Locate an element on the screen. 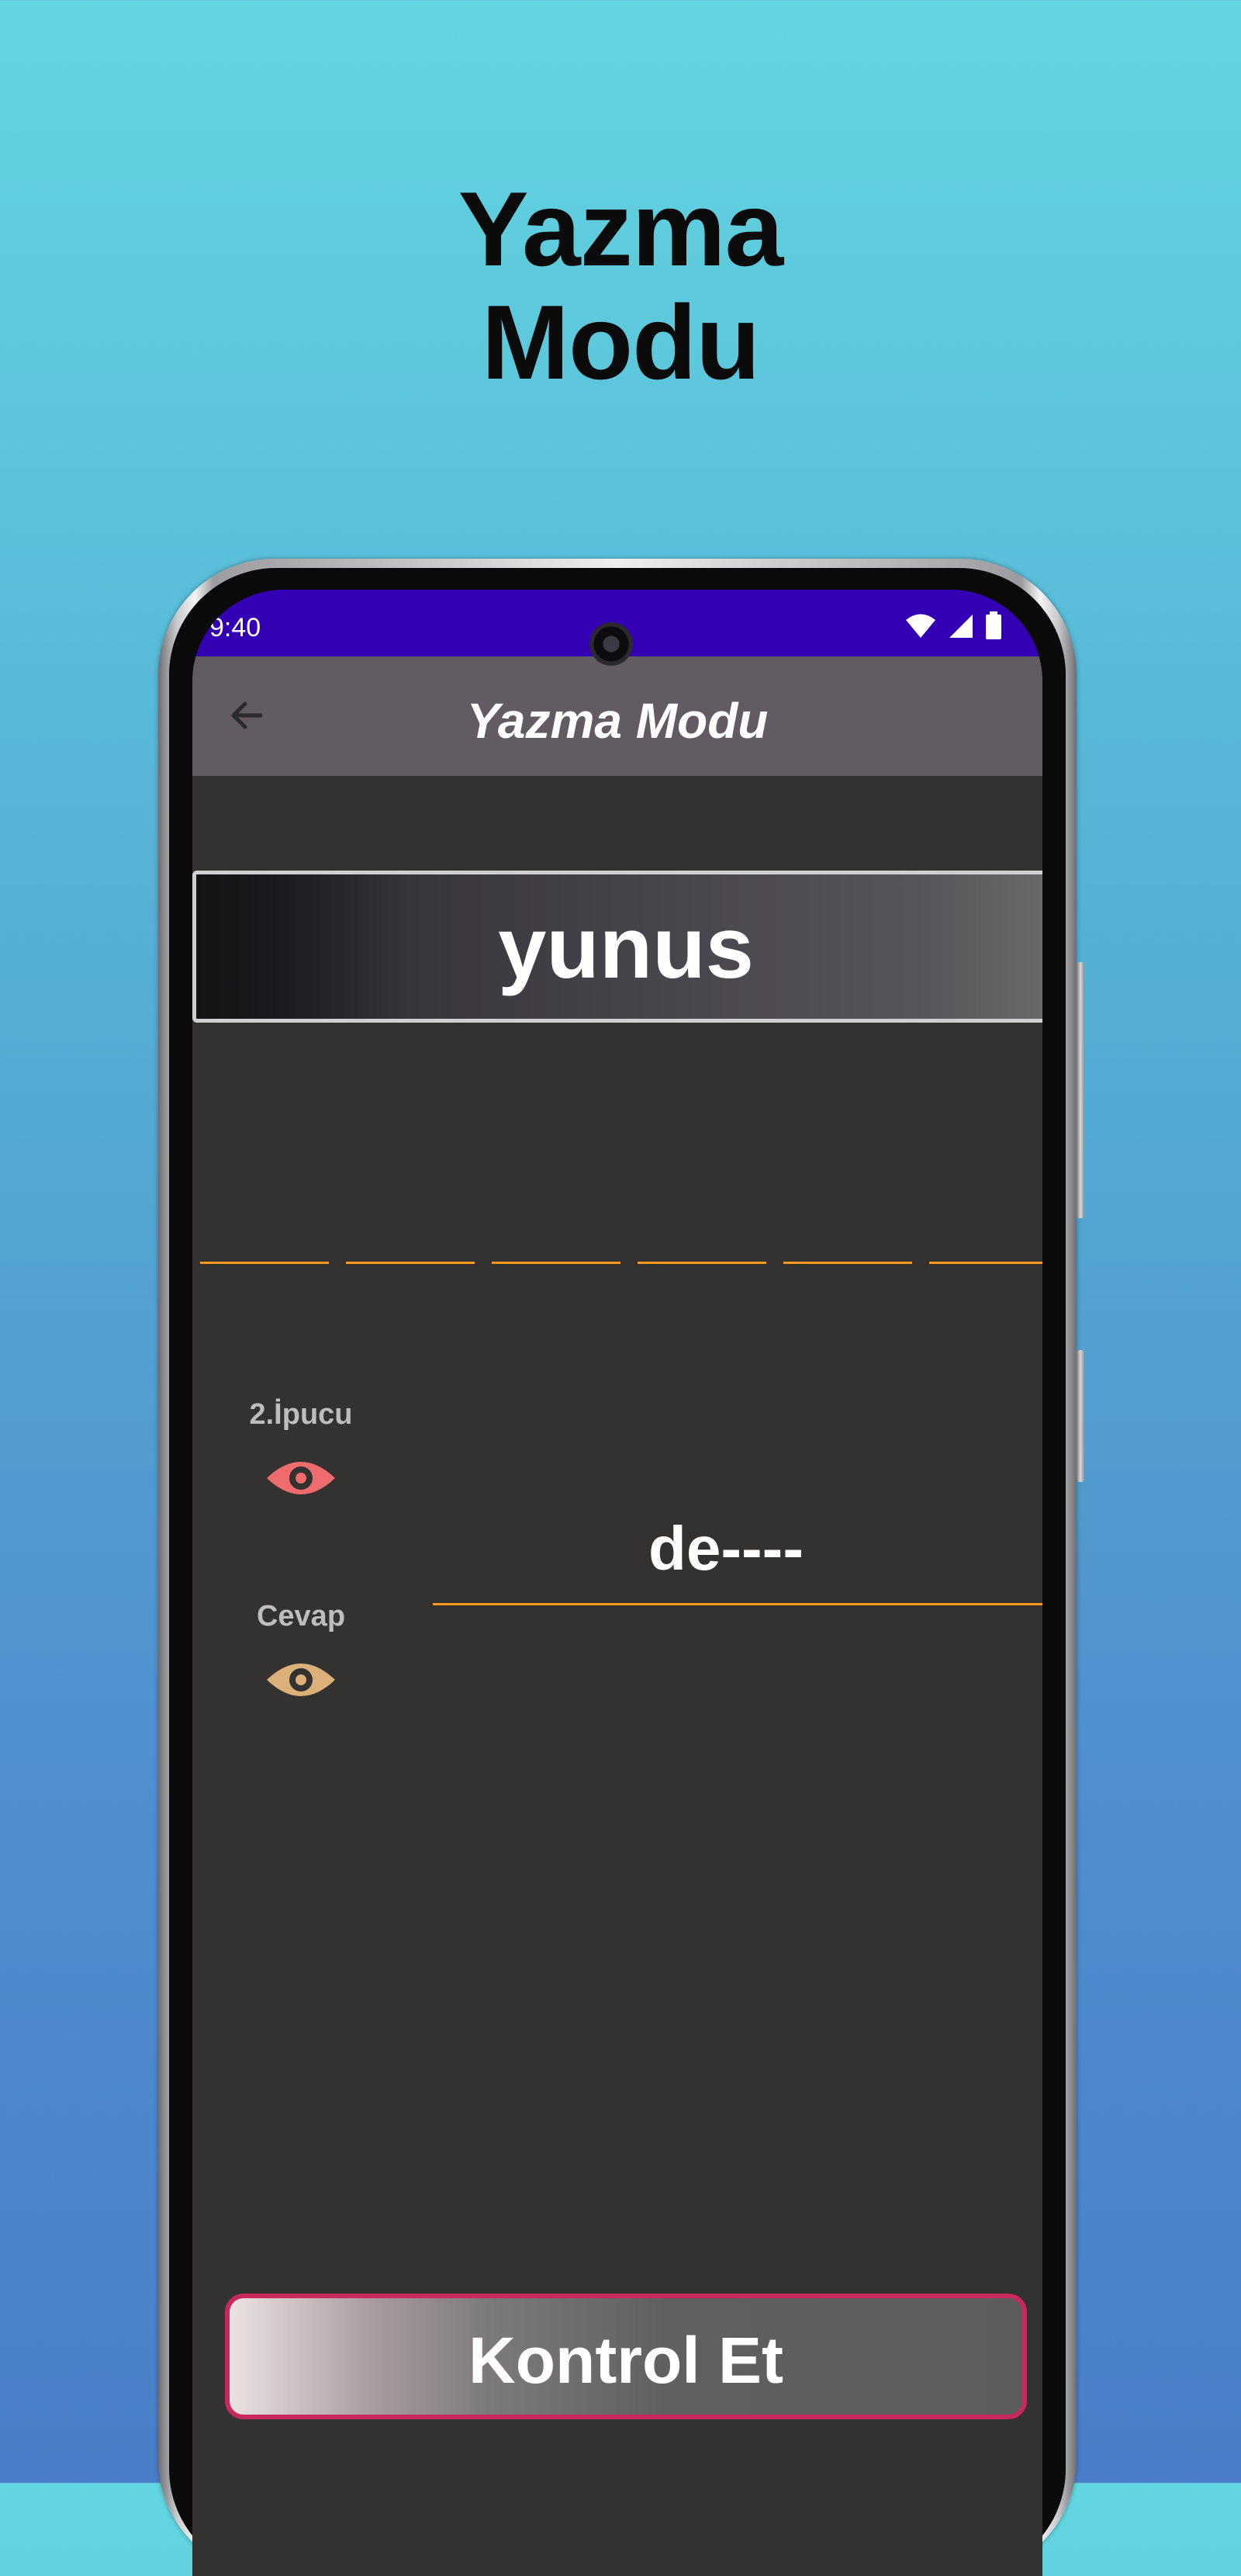 The height and width of the screenshot is (2576, 1241). promo-title-line2: Modu is located at coordinates (621, 342).